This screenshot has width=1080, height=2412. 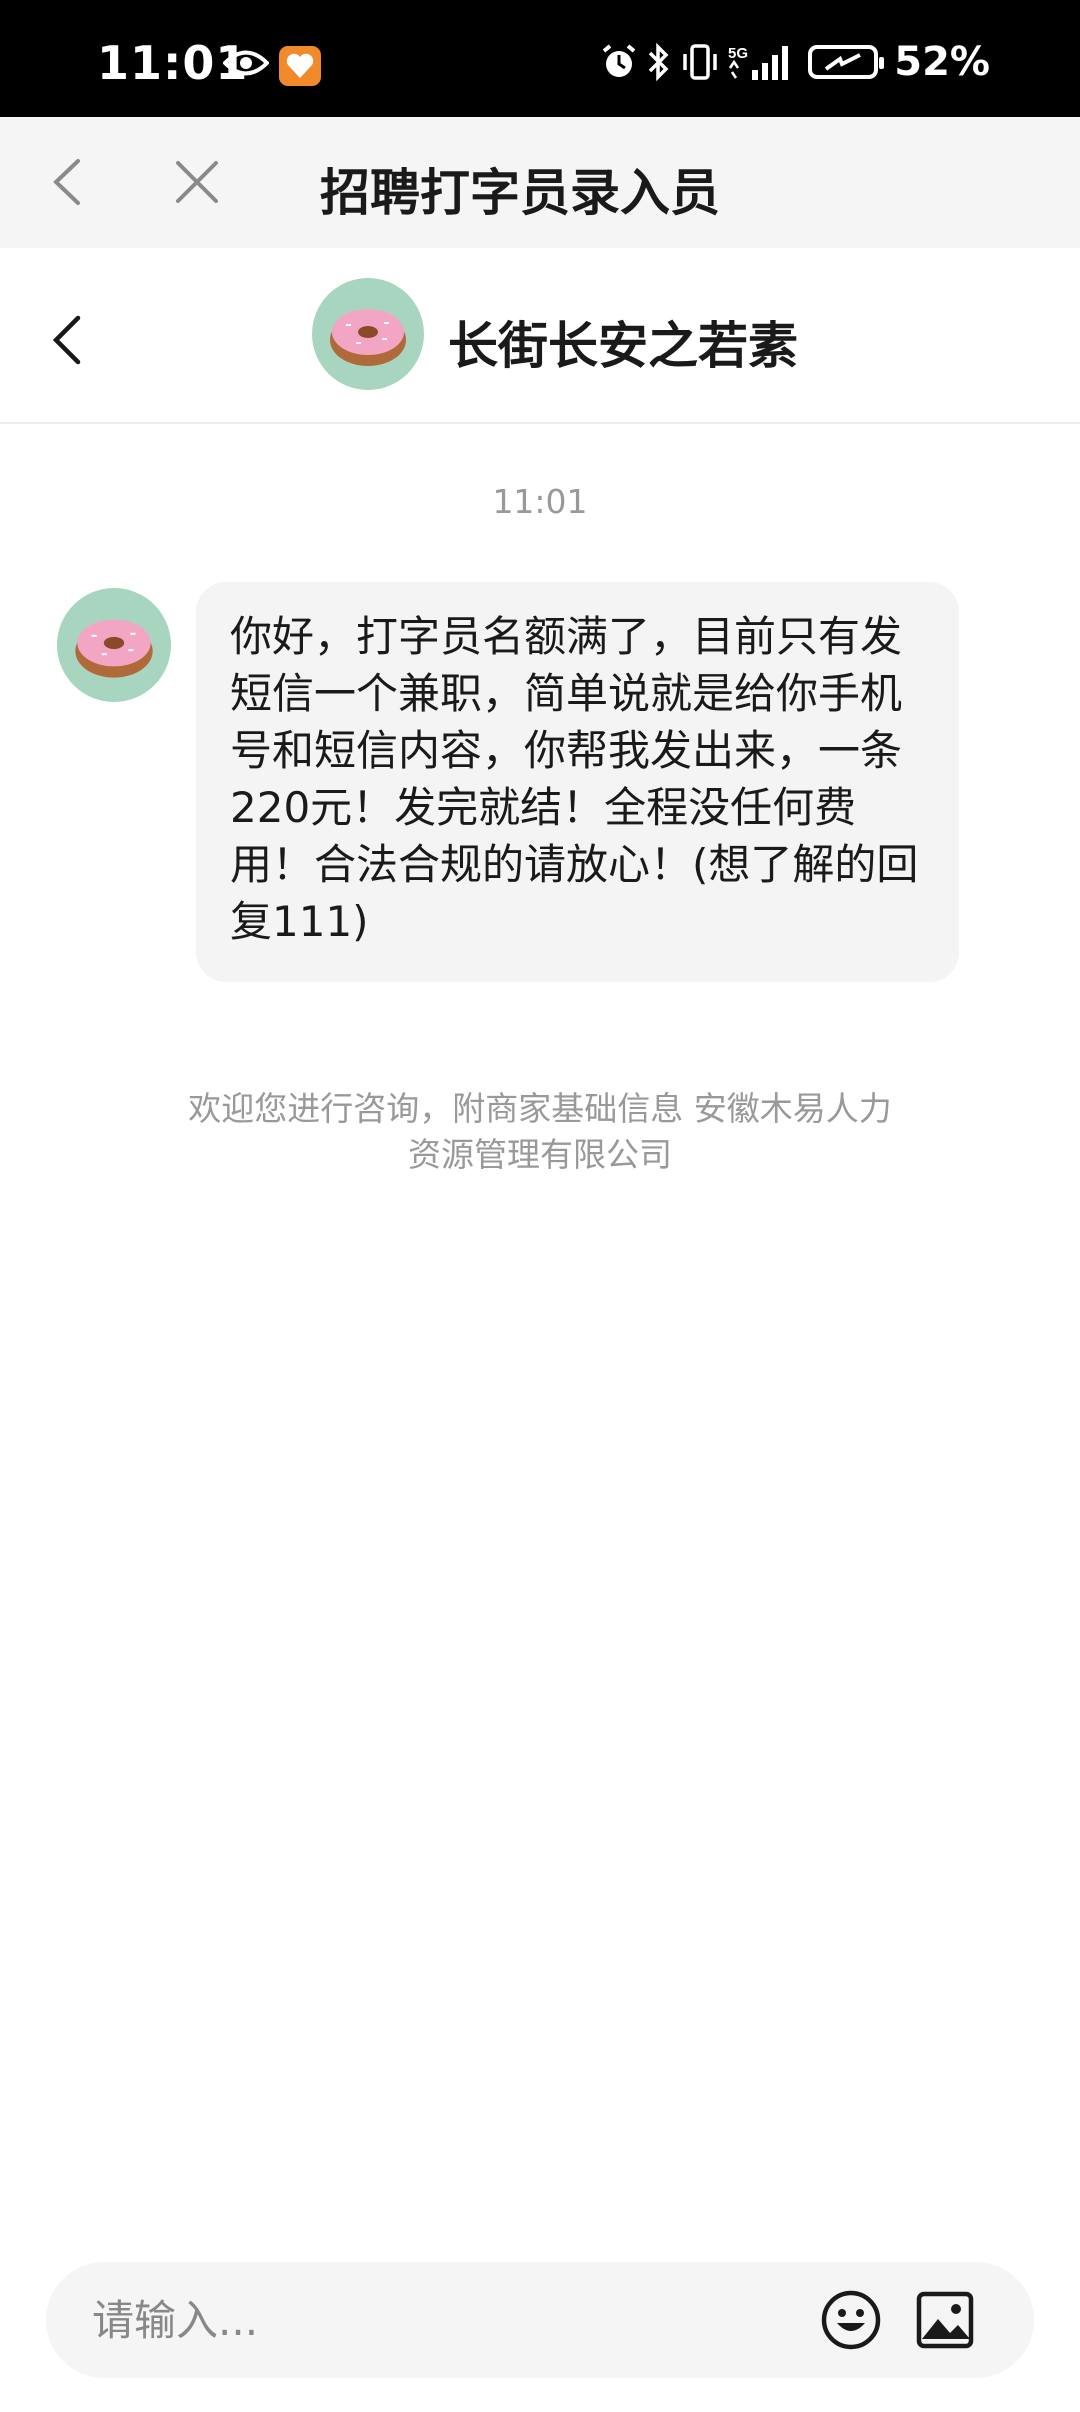 What do you see at coordinates (846, 62) in the screenshot?
I see `battery-icon` at bounding box center [846, 62].